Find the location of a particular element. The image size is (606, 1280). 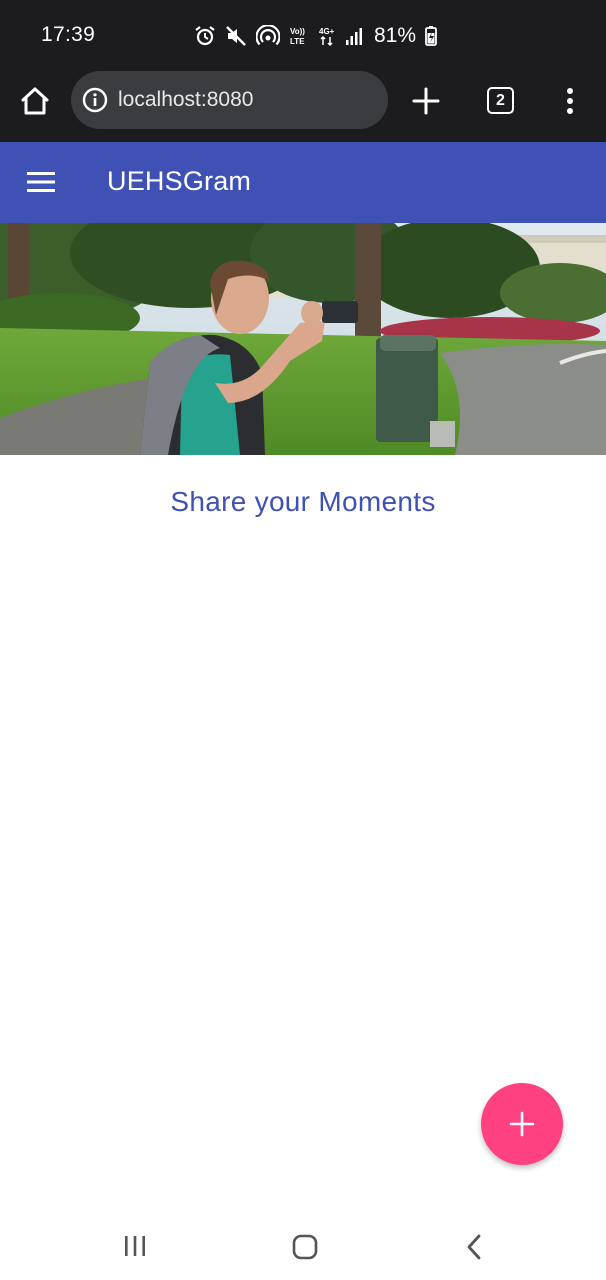

alarm-icon is located at coordinates (205, 36).